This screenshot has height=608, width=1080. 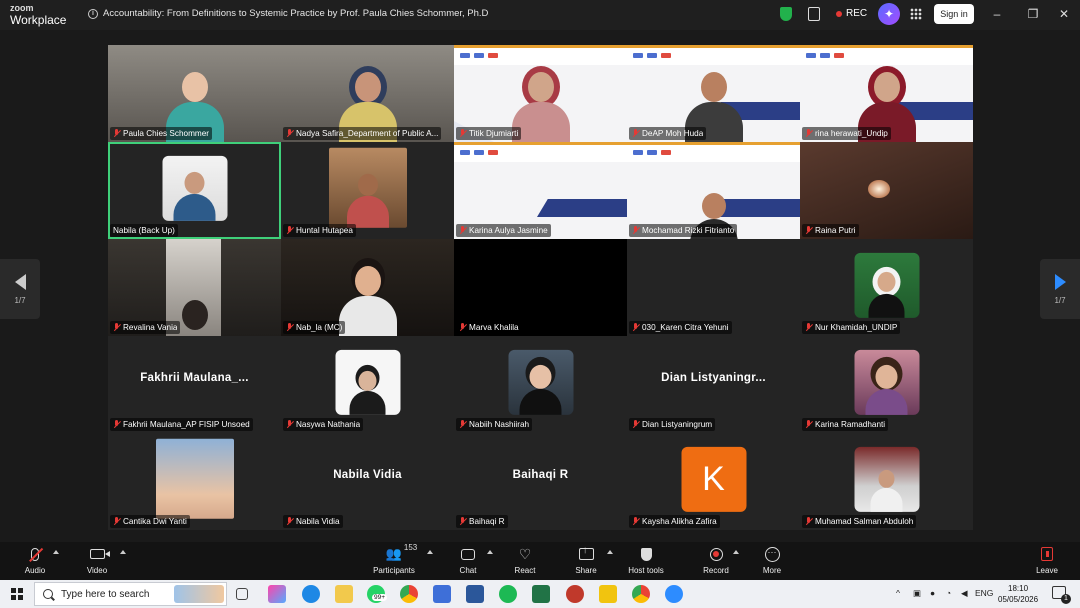 What do you see at coordinates (586, 560) in the screenshot?
I see `share-button: Share` at bounding box center [586, 560].